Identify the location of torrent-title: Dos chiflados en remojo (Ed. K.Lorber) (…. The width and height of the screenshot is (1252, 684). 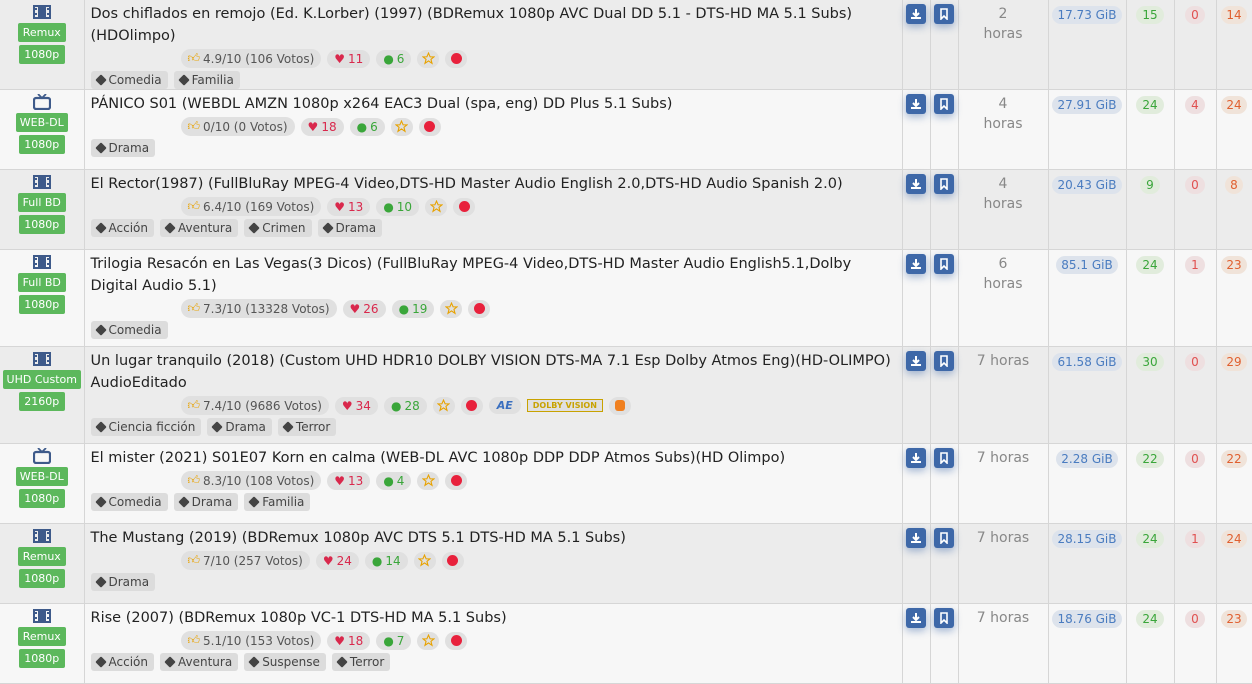
(493, 25).